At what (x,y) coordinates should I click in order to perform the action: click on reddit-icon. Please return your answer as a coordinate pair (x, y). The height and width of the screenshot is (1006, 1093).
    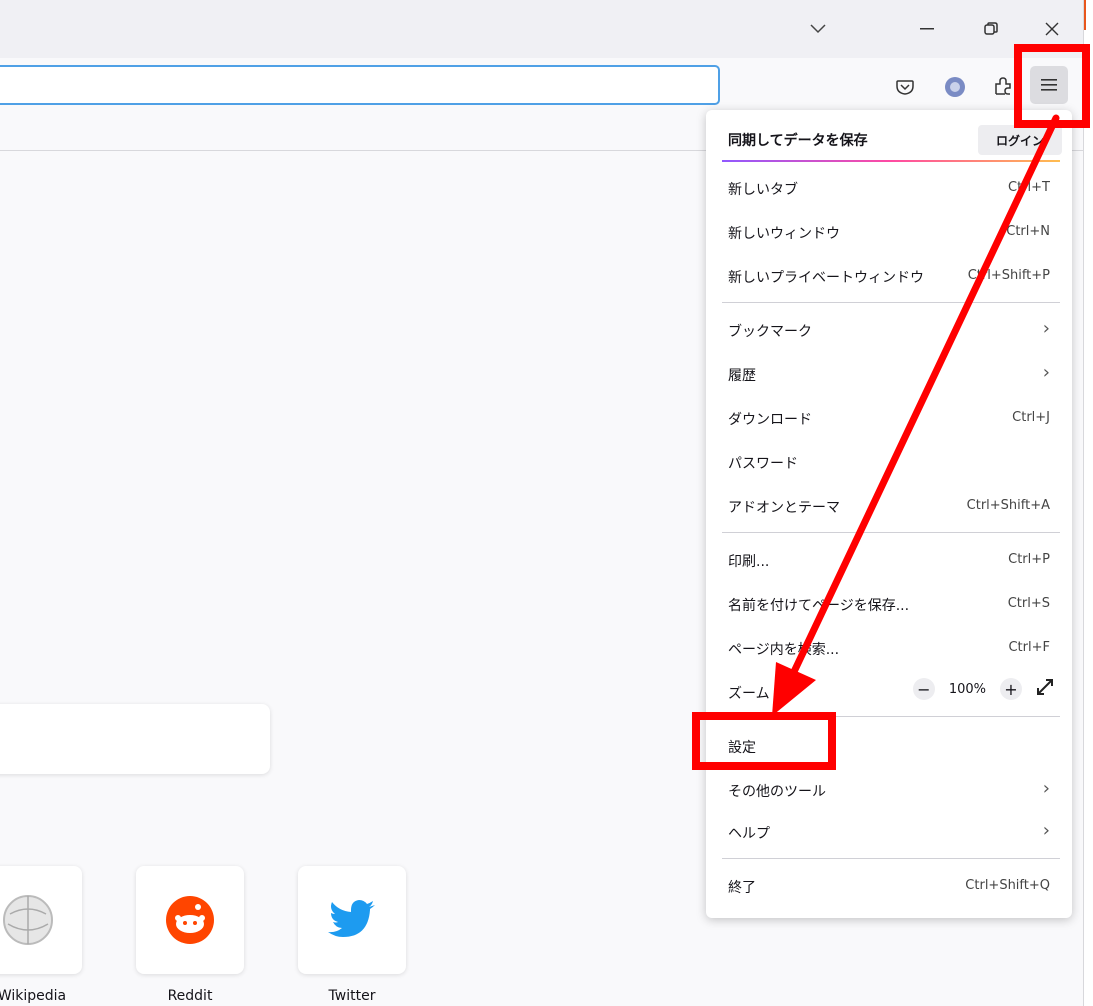
    Looking at the image, I should click on (190, 920).